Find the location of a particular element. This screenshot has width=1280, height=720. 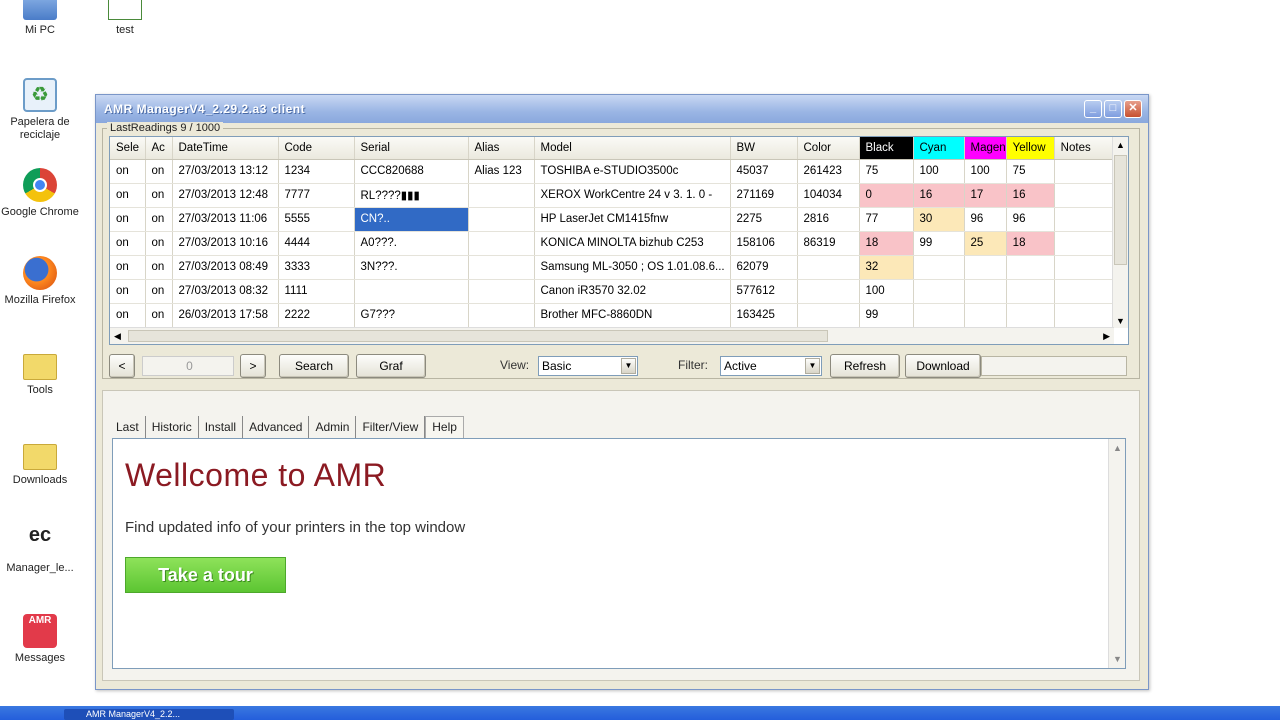

column-header: Magen is located at coordinates (985, 148).